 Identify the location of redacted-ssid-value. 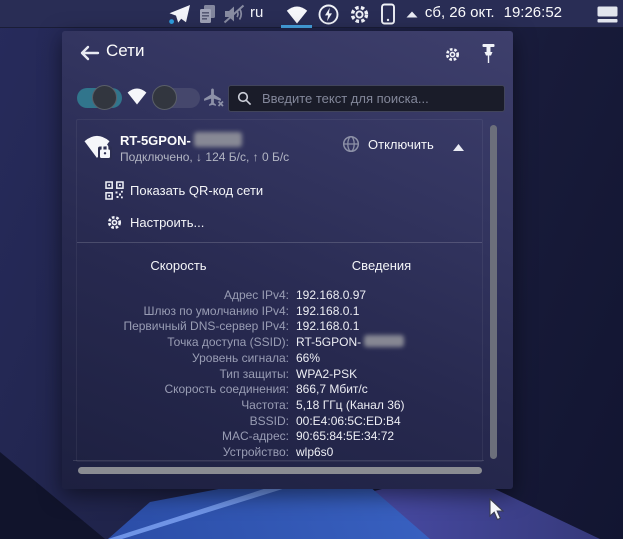
(384, 341).